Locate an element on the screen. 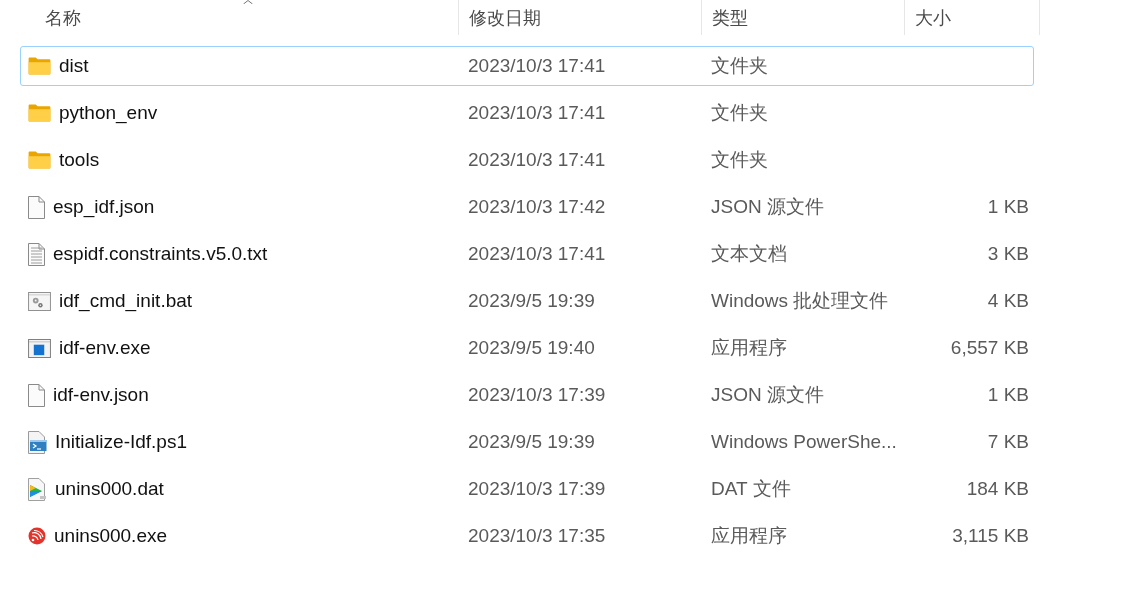 The width and height of the screenshot is (1134, 612). file-row: dist 2023/10/3 17:41 文件夹 is located at coordinates (527, 66).